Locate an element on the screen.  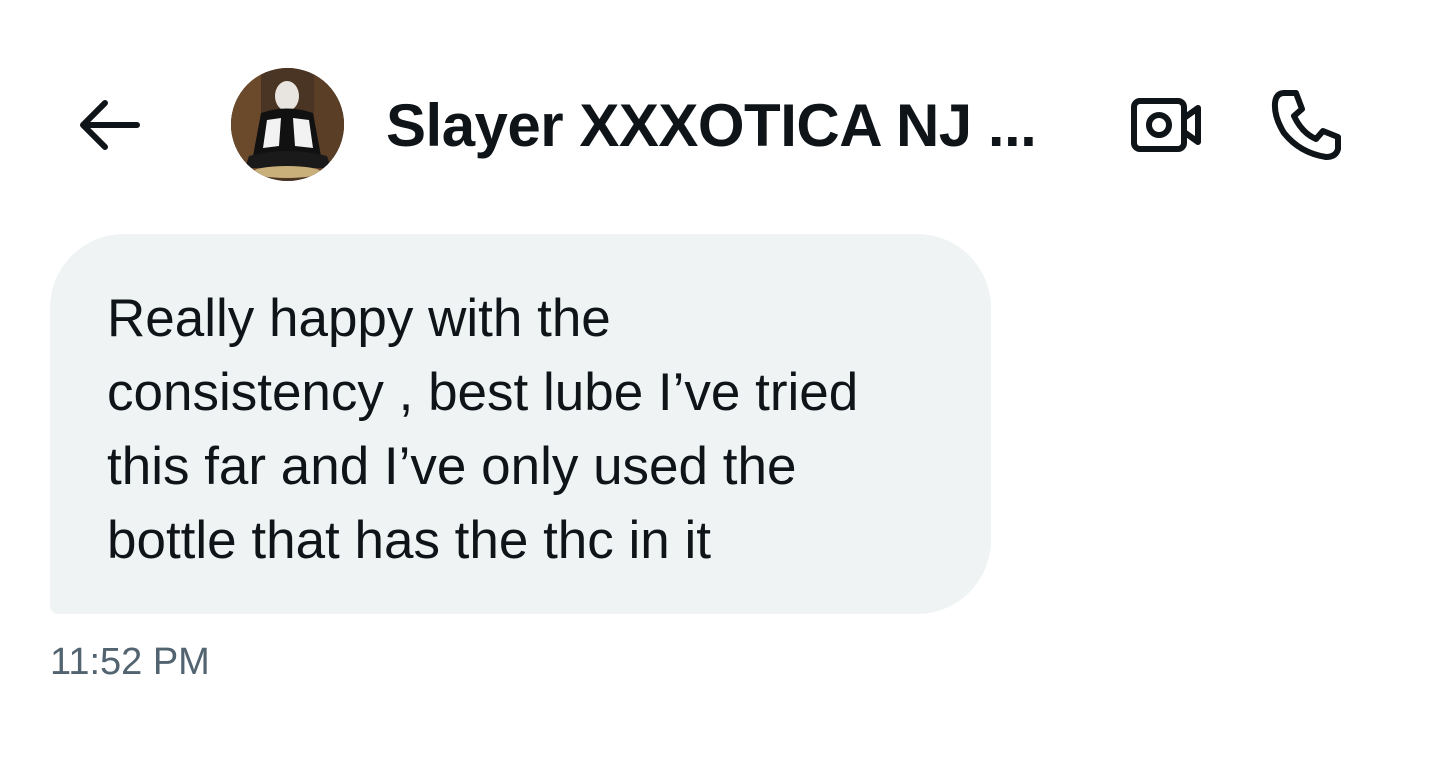
avatar-image is located at coordinates (287, 124).